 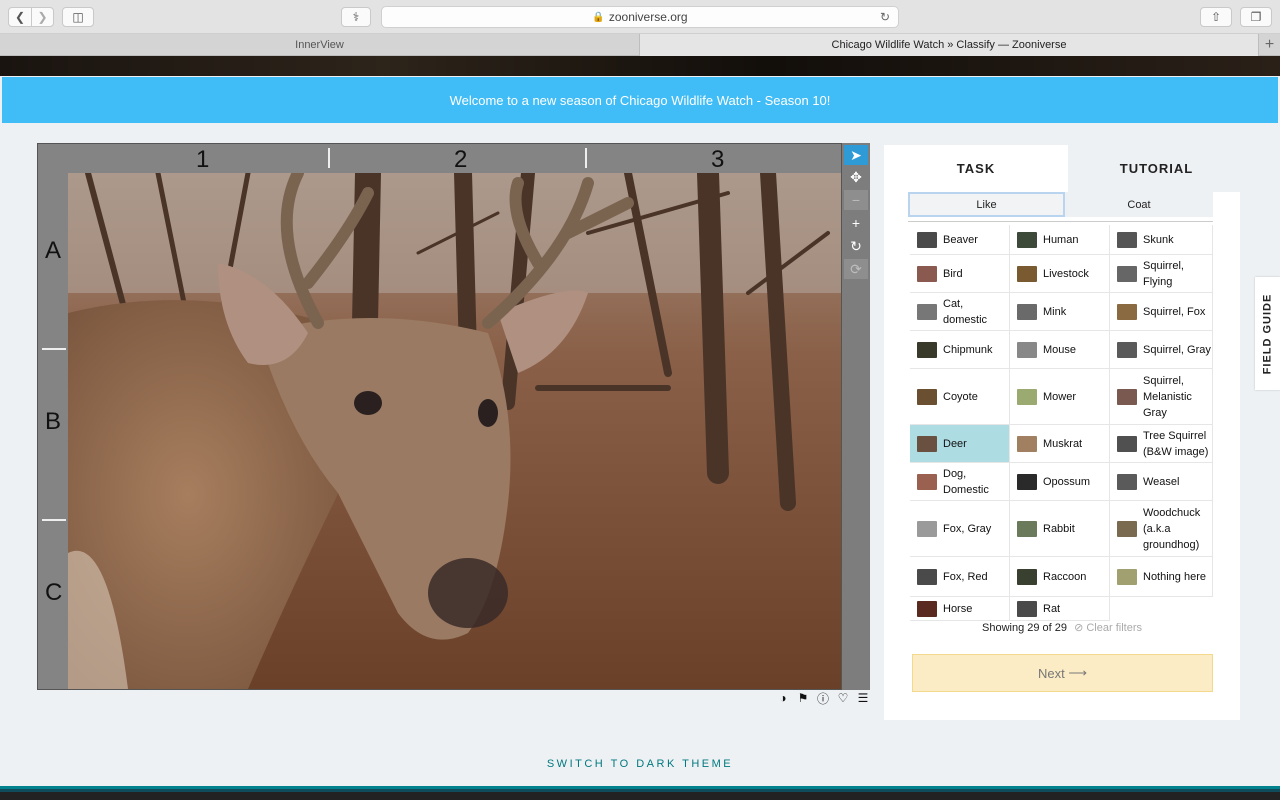 I want to click on tab-innerview: InnerView, so click(x=319, y=45).